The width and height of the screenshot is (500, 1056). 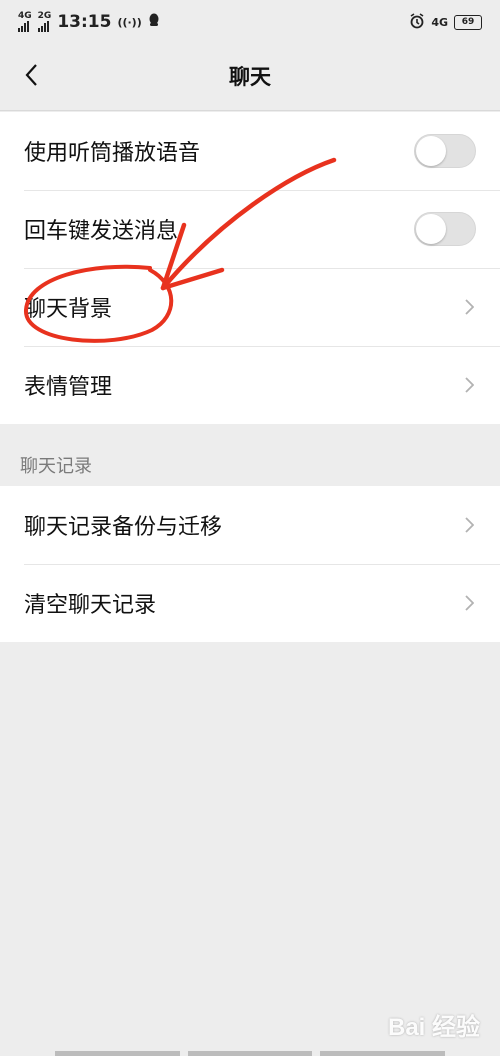 I want to click on clock: 13:15, so click(x=84, y=22).